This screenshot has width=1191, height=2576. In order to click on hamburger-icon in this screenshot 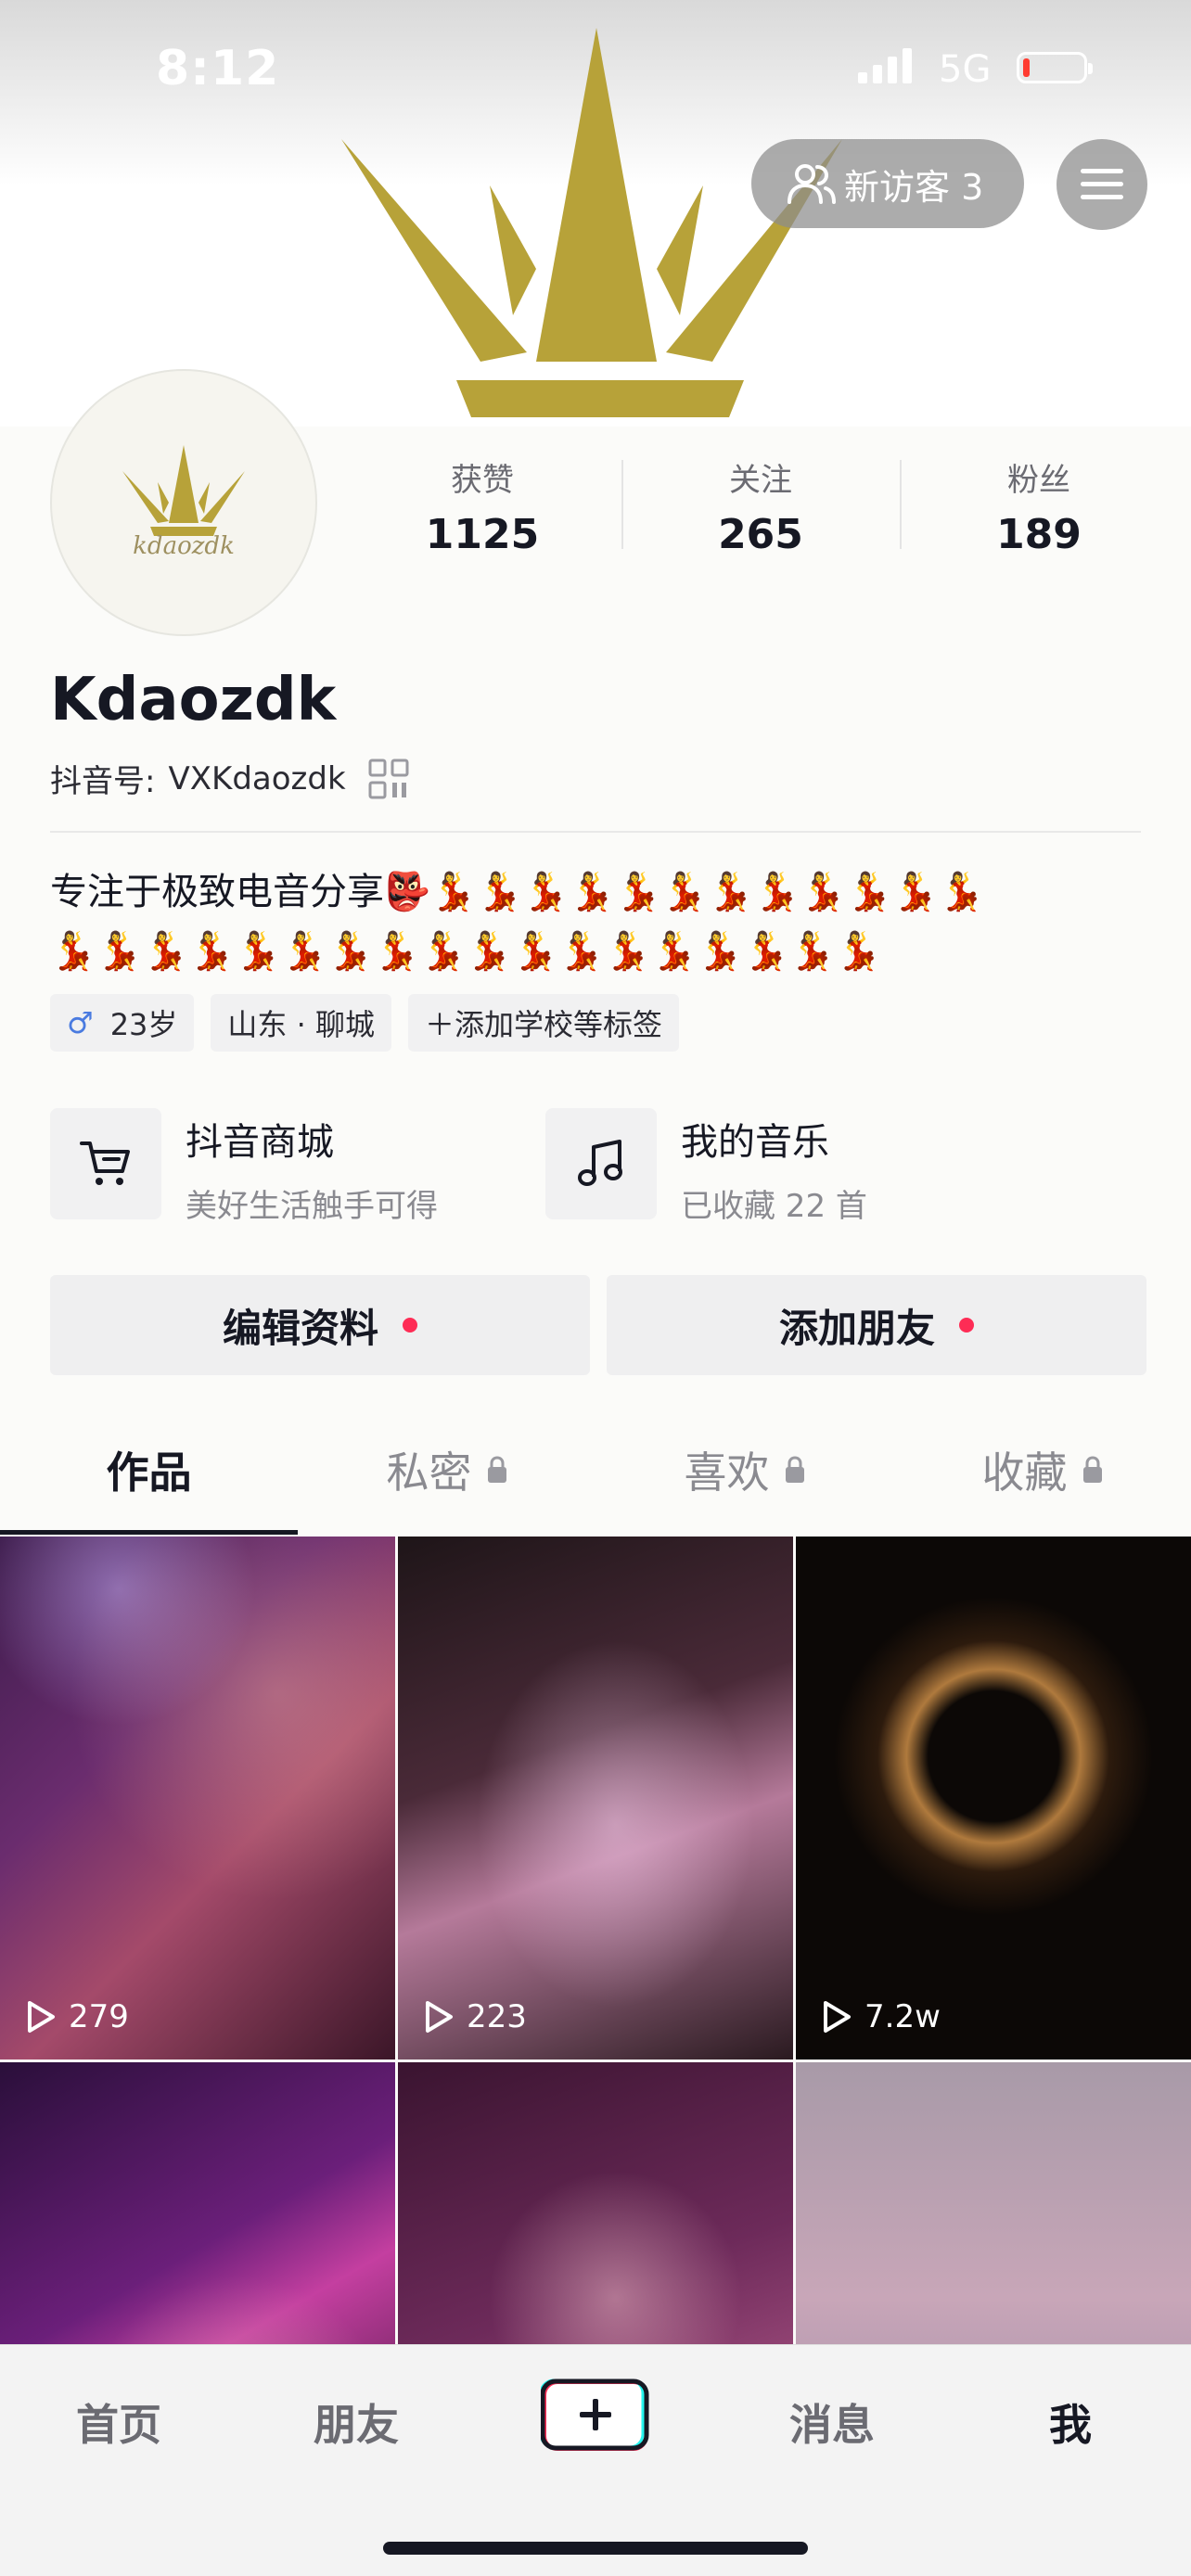, I will do `click(1102, 184)`.